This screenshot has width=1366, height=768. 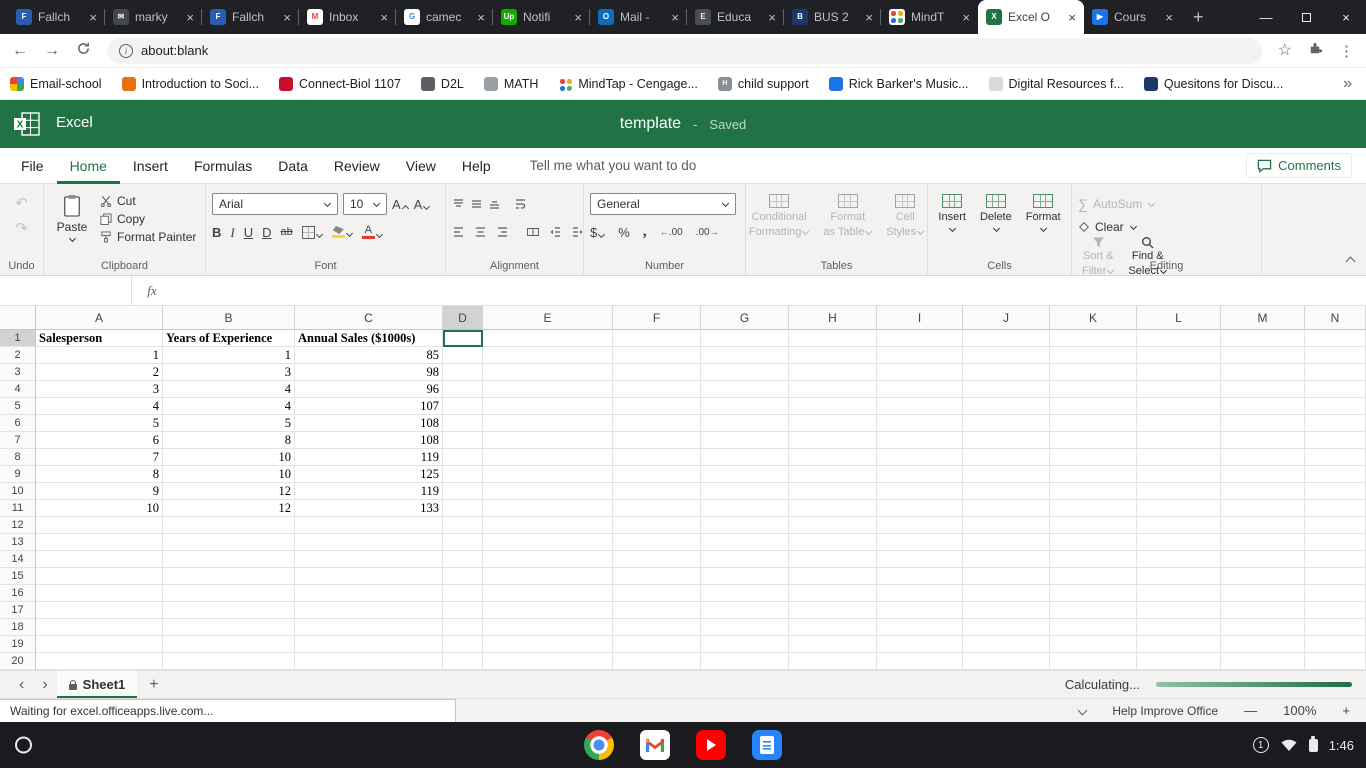 I want to click on cell-N16, so click(x=1335, y=593).